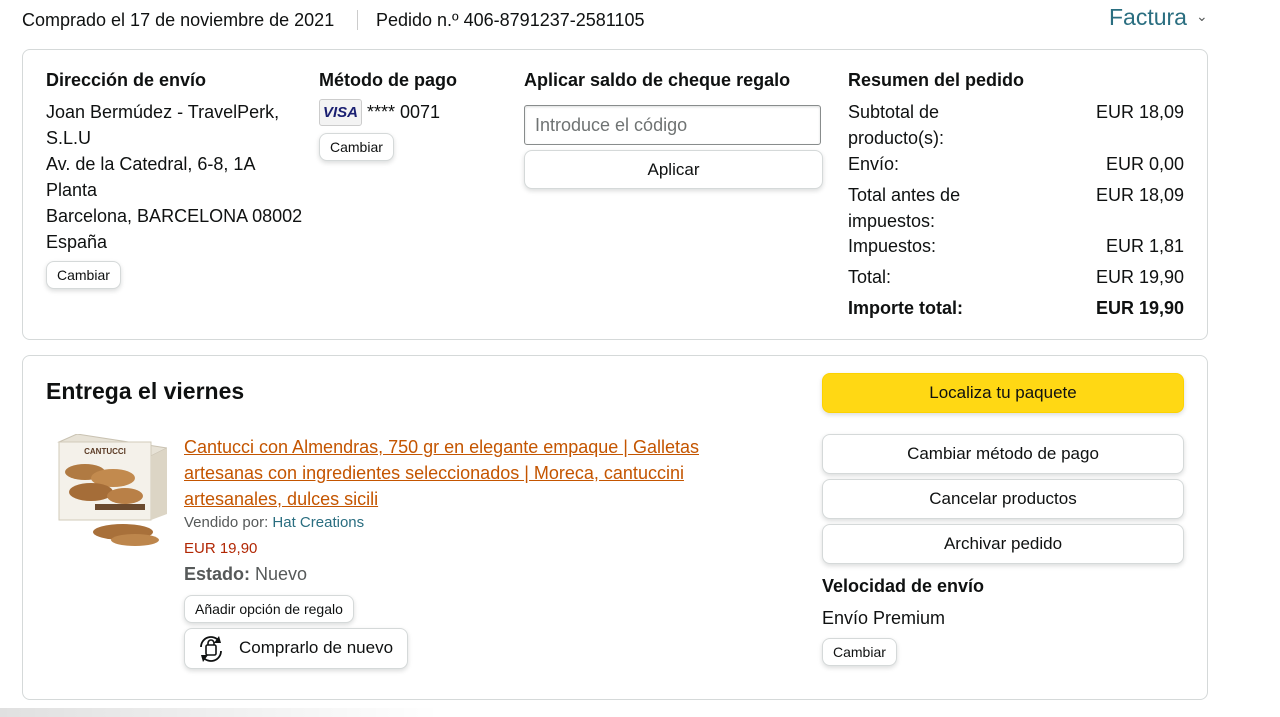 Image resolution: width=1280 pixels, height=717 pixels. I want to click on apply-gift-button: Aplicar, so click(673, 169).